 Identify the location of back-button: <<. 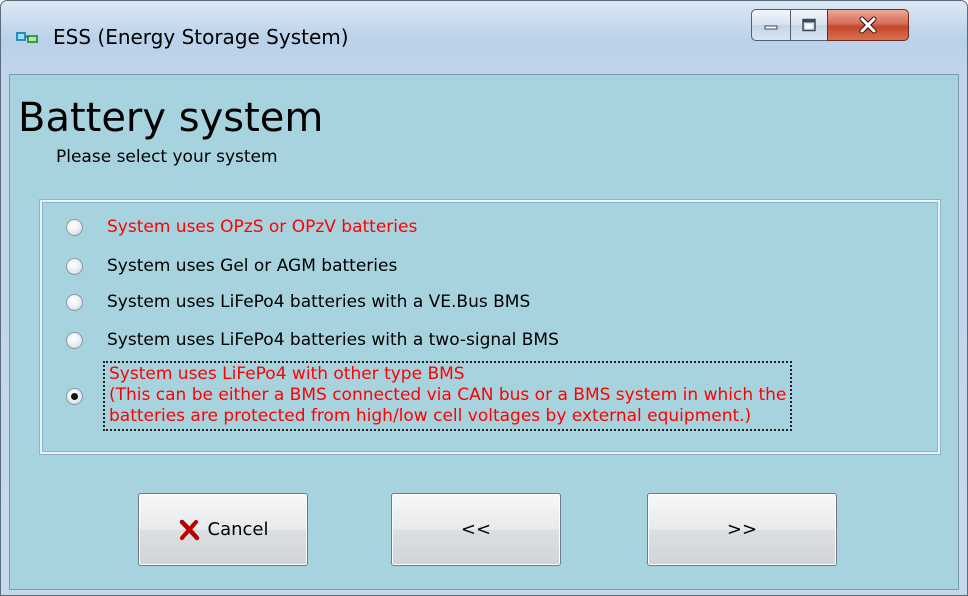
(476, 529).